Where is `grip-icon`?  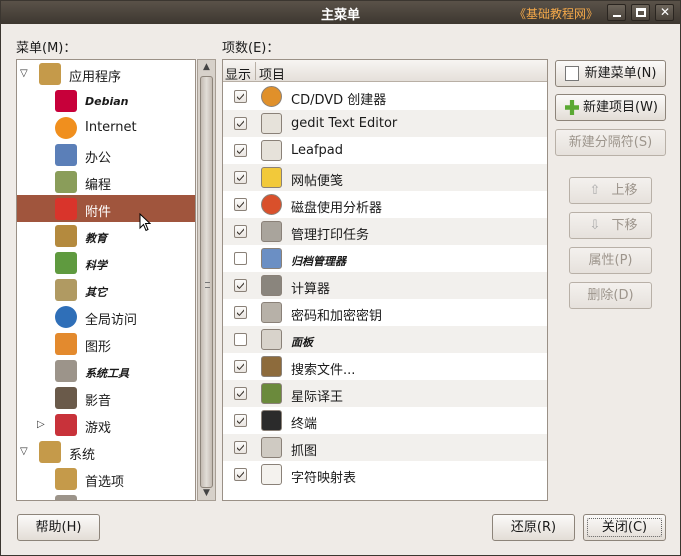 grip-icon is located at coordinates (207, 285).